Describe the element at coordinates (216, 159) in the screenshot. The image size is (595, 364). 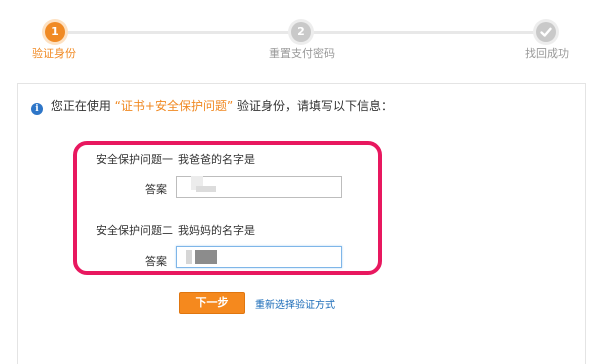
I see `question-1-text: 我爸爸的名字是` at that location.